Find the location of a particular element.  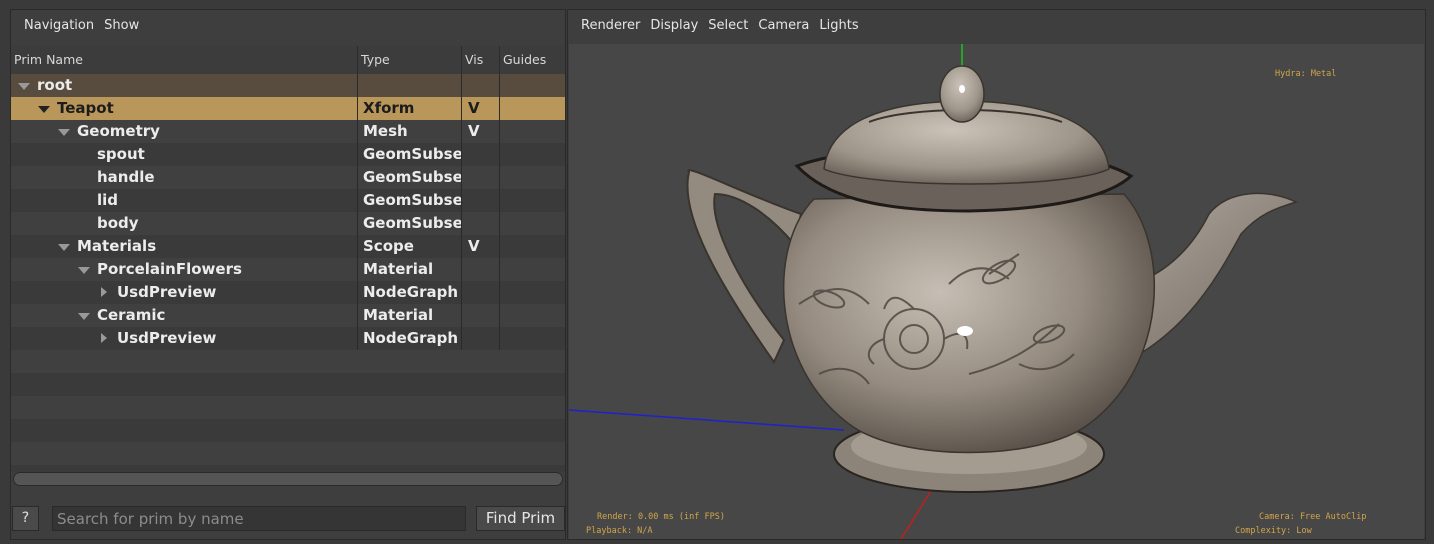

body-specular is located at coordinates (965, 331).